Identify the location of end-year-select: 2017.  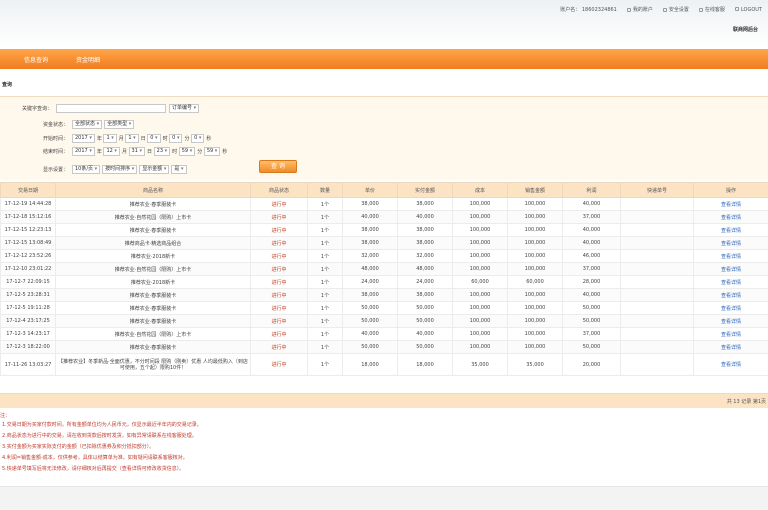
(83, 151).